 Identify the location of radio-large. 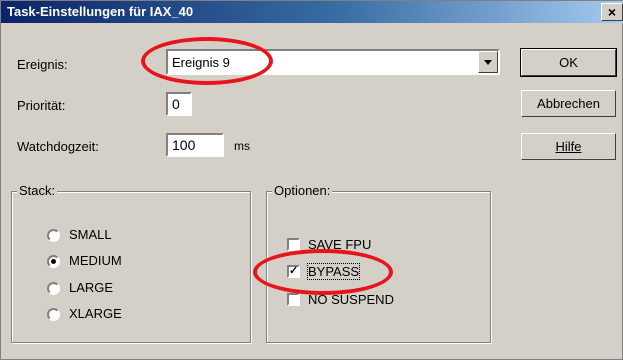
(53, 288).